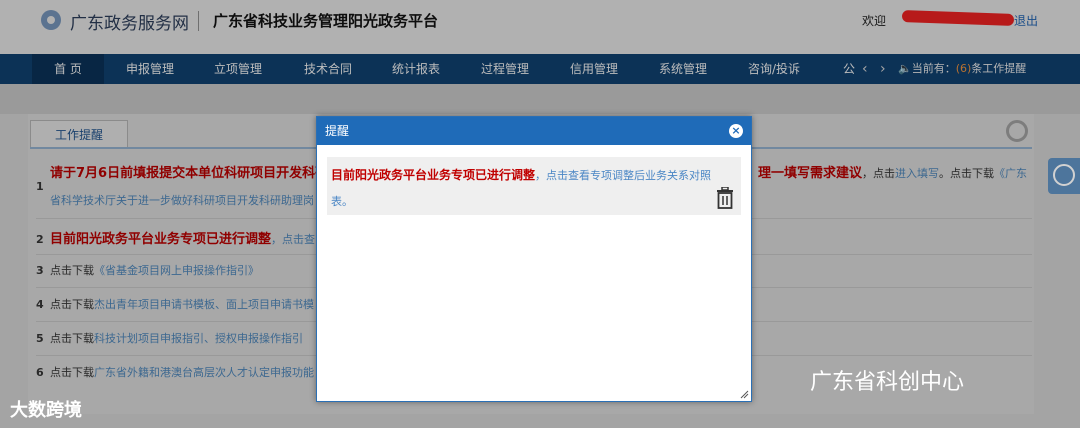 This screenshot has width=1080, height=428. I want to click on message-strong: 目前阳光政务平台业务专项已进行调整, so click(433, 175).